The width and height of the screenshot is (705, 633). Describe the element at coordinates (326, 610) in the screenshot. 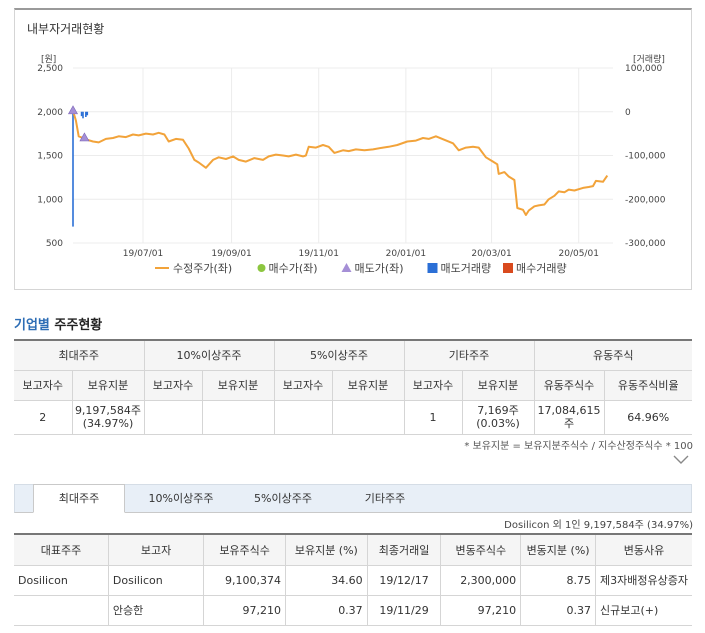

I see `held-percent: 0.37` at that location.